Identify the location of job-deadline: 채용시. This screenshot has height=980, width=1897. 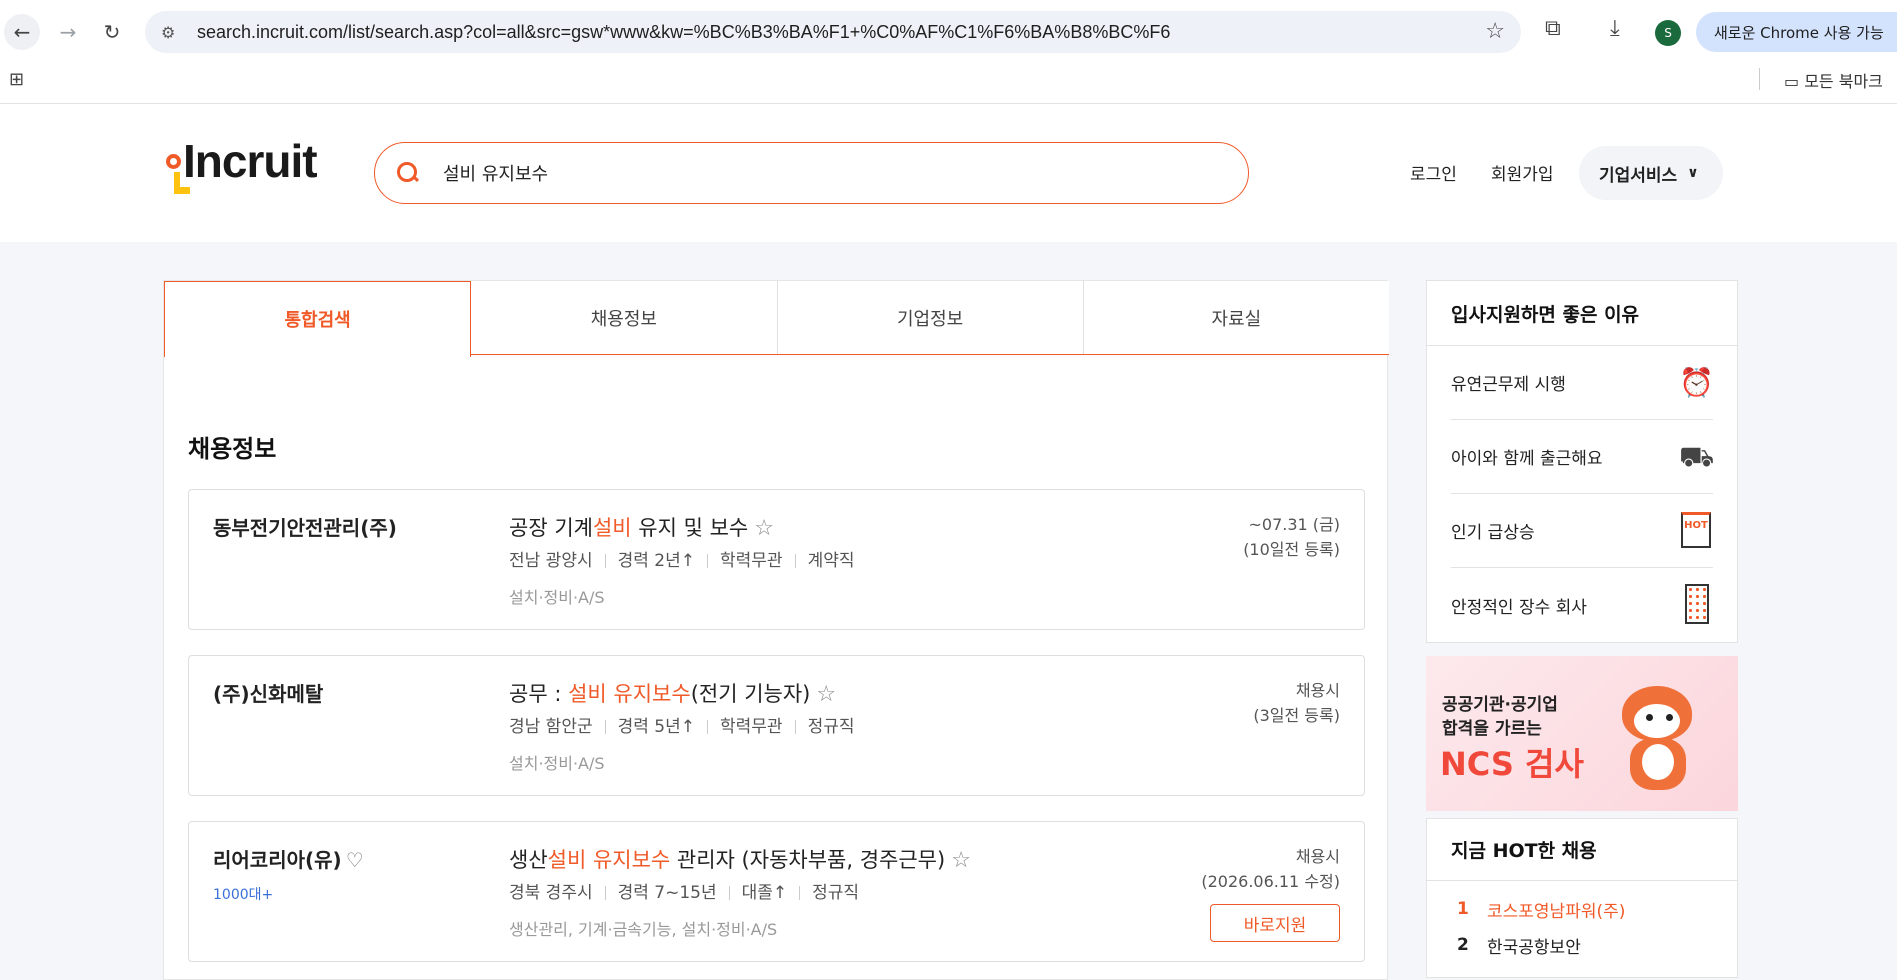
(1317, 856).